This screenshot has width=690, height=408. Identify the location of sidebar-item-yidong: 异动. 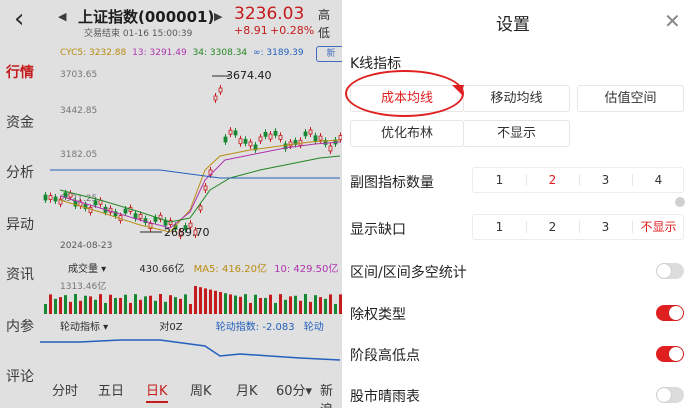
(20, 224).